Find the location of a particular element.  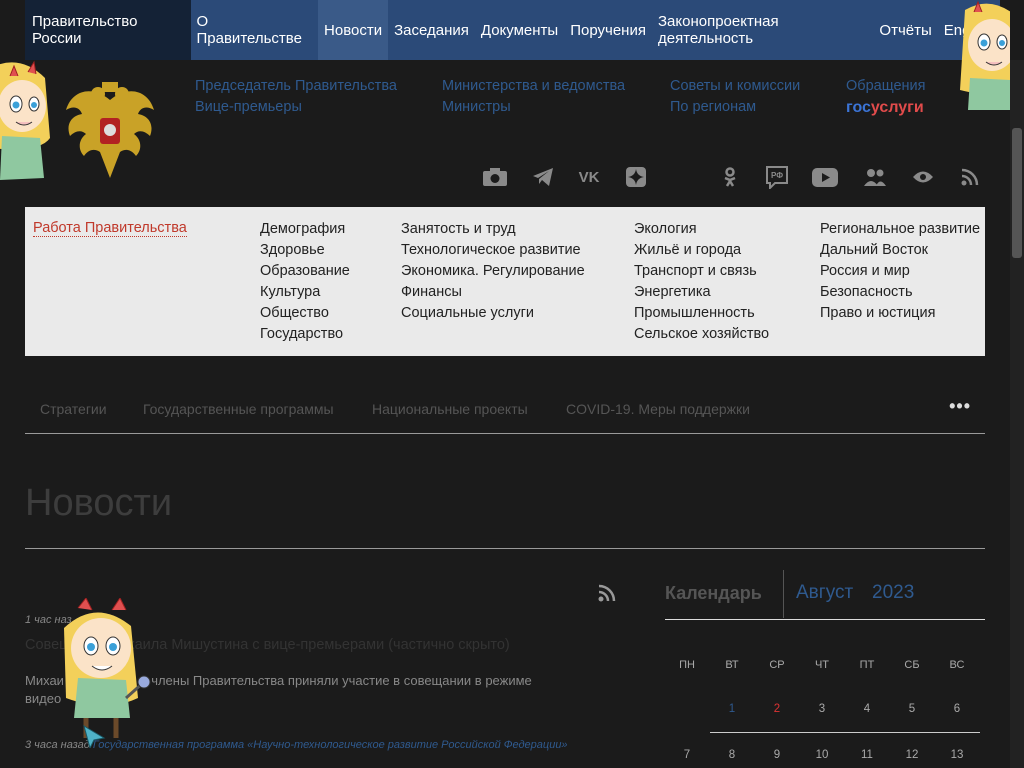

link-appeals: Обращения is located at coordinates (886, 86).